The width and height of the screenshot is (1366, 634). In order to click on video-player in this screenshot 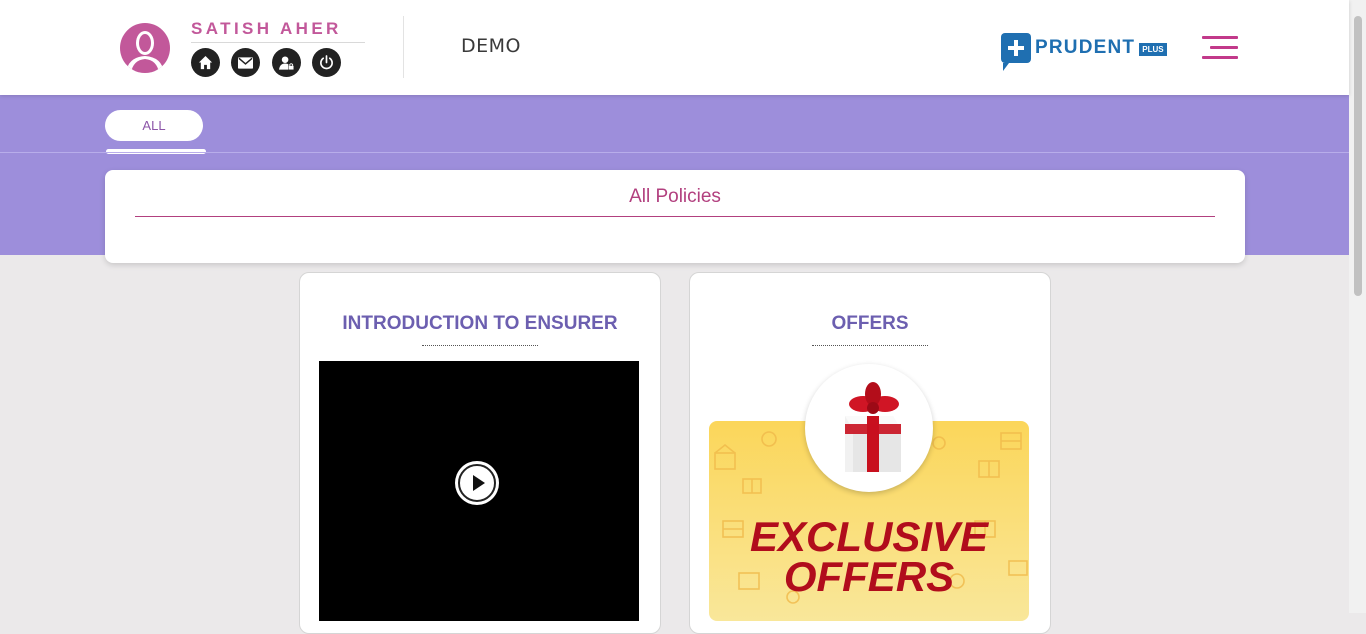, I will do `click(479, 491)`.